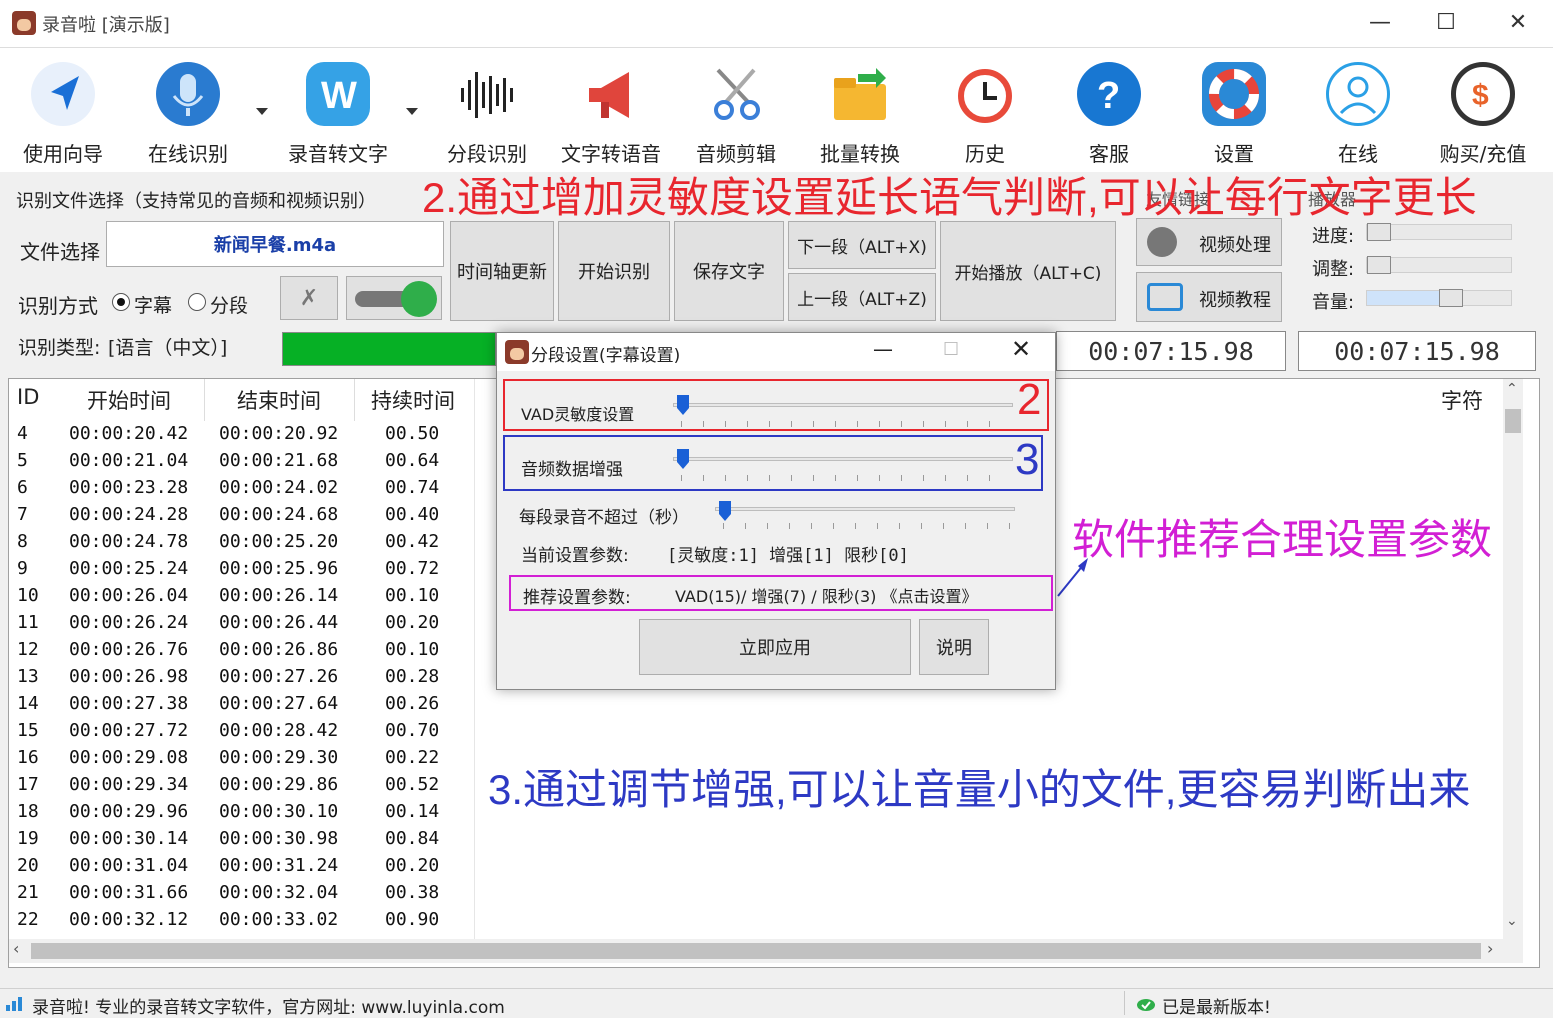 Image resolution: width=1553 pixels, height=1018 pixels. What do you see at coordinates (985, 113) in the screenshot?
I see `history-button: 历史` at bounding box center [985, 113].